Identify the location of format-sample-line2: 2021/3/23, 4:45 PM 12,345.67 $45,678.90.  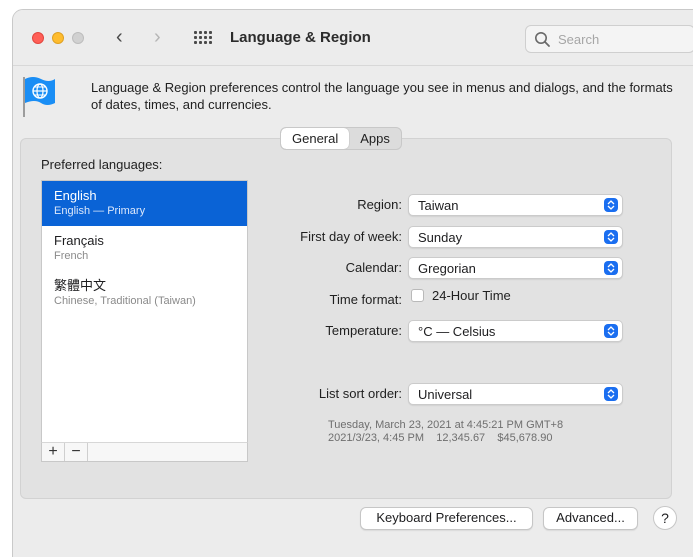
(440, 438).